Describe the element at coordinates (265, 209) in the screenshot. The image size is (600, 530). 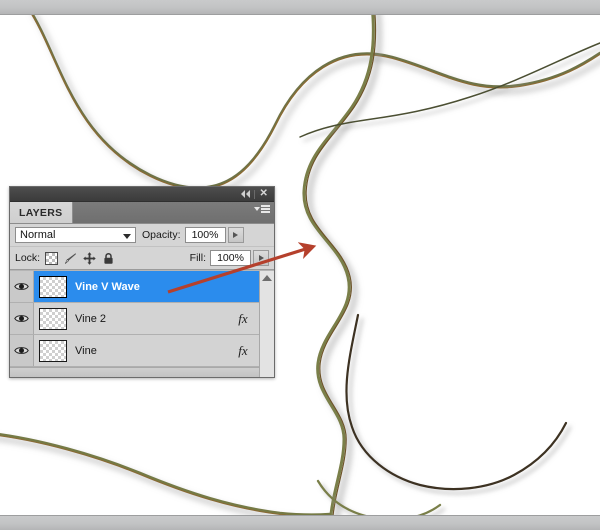
I see `panel-menu-lines` at that location.